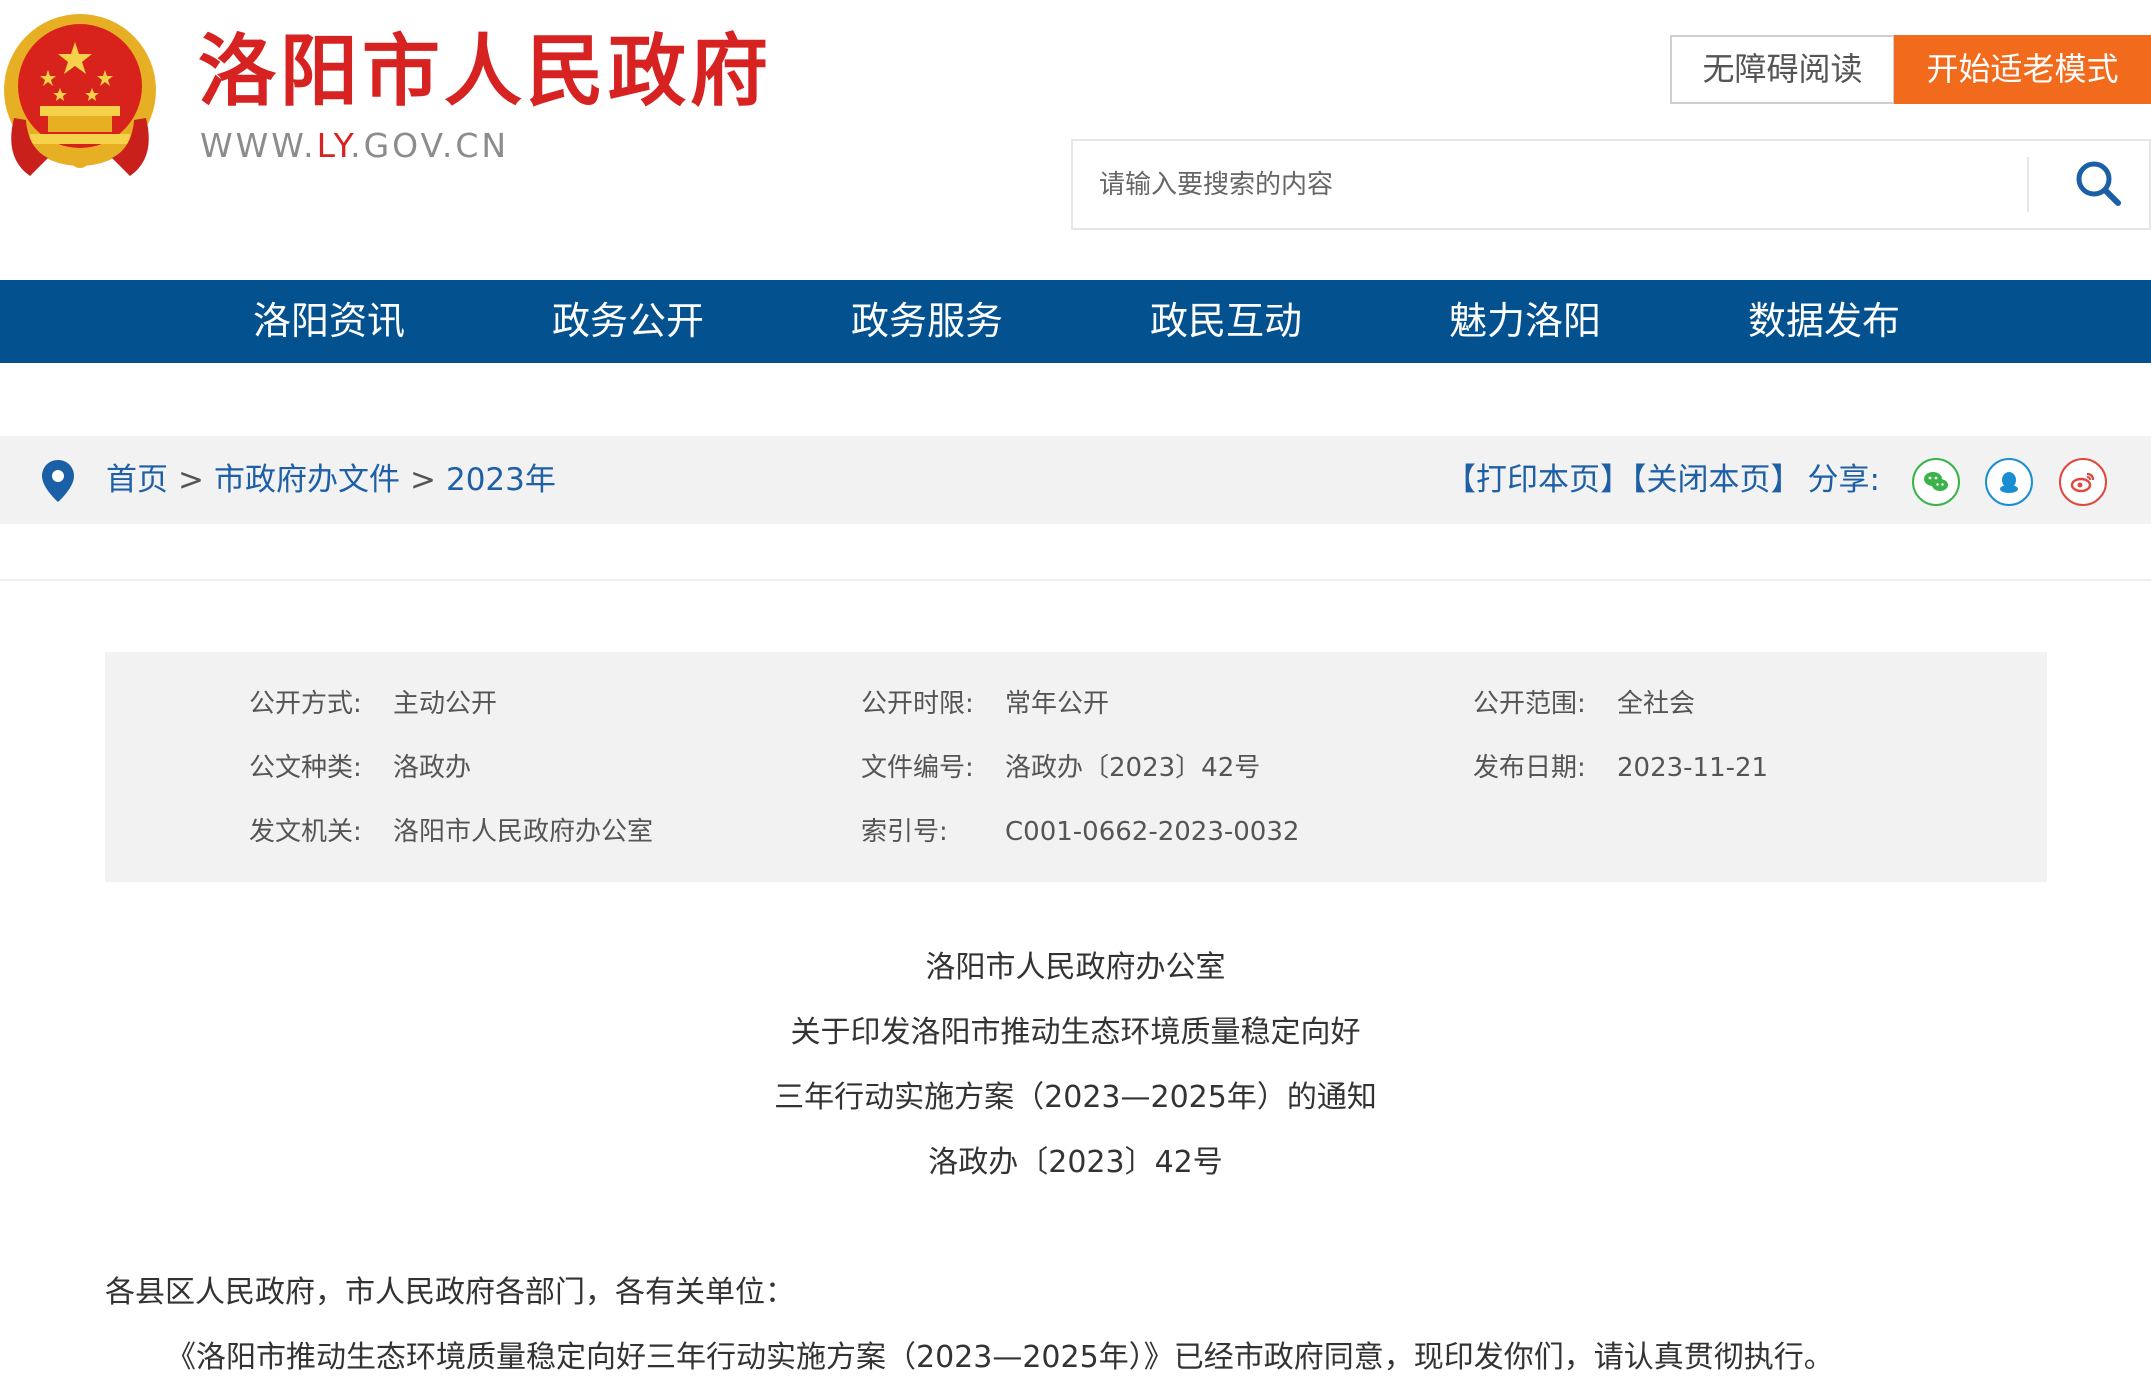 Image resolution: width=2151 pixels, height=1392 pixels. Describe the element at coordinates (305, 768) in the screenshot. I see `meta-label-doc-type: 公文种类:` at that location.